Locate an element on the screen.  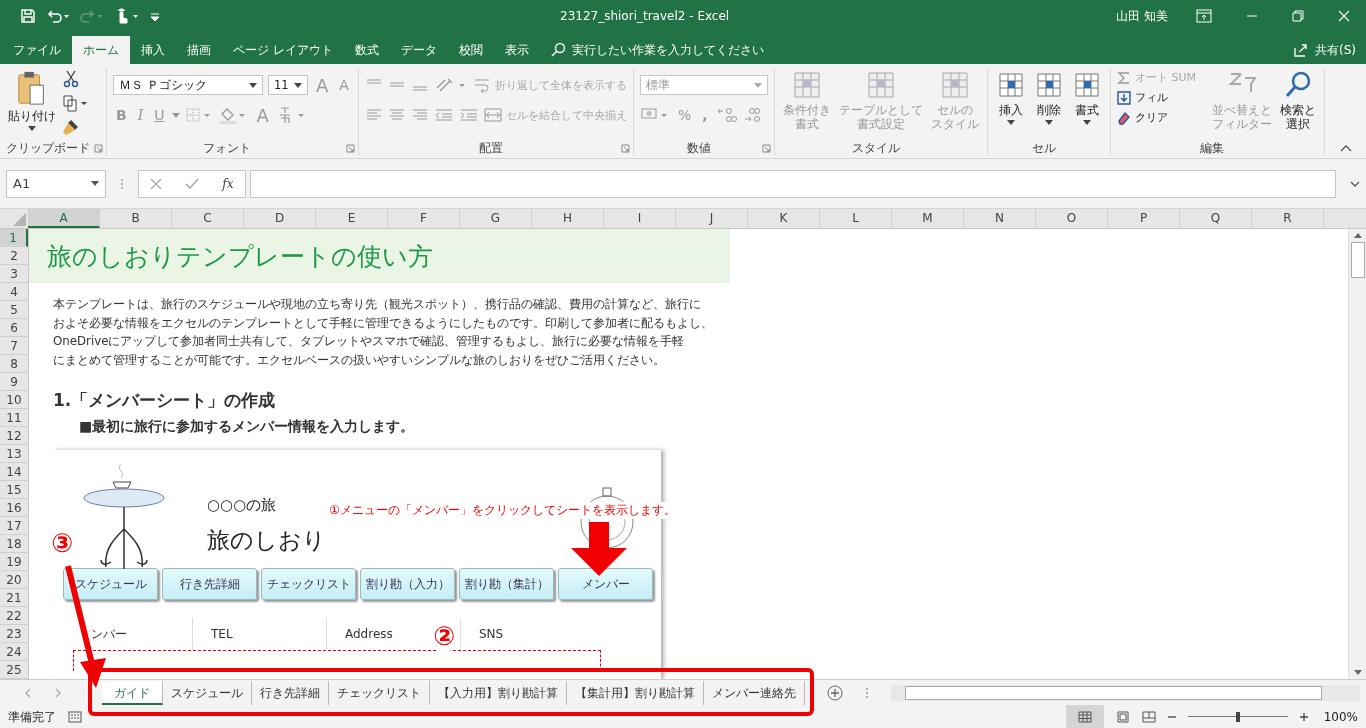
row-header: 5 is located at coordinates (14, 310).